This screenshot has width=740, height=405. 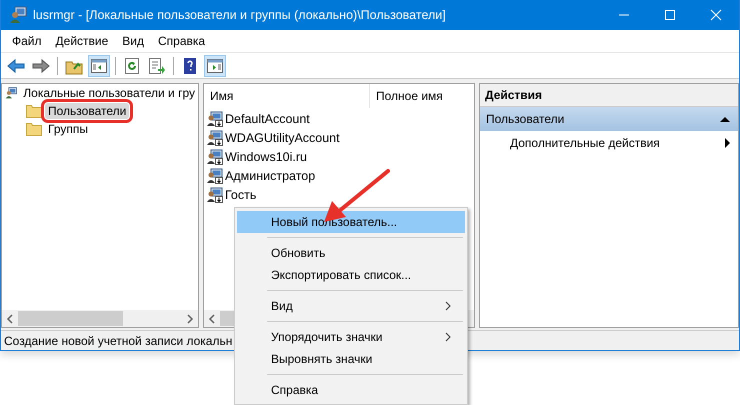 What do you see at coordinates (87, 111) in the screenshot?
I see `tree-item: Пользователи` at bounding box center [87, 111].